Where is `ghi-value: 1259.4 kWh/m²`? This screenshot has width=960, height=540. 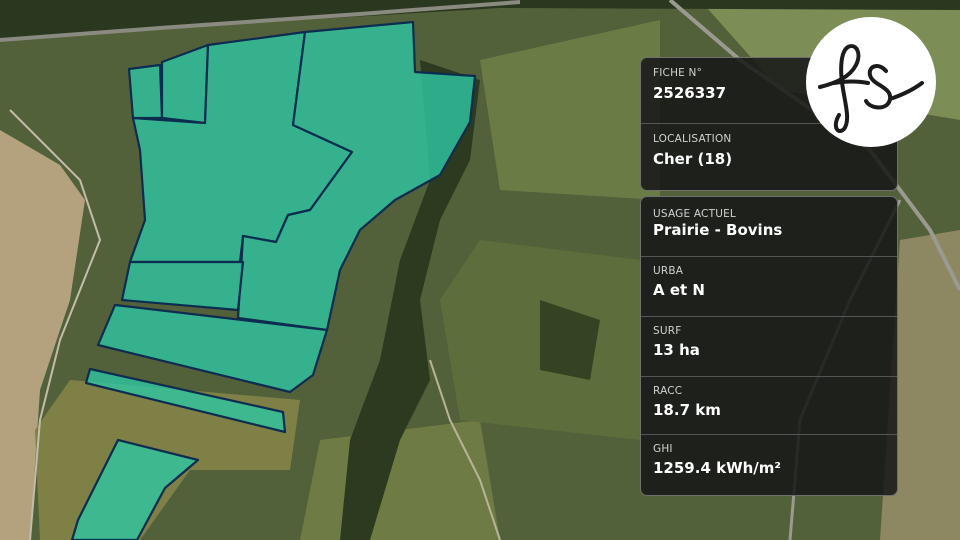
ghi-value: 1259.4 kWh/m² is located at coordinates (717, 468).